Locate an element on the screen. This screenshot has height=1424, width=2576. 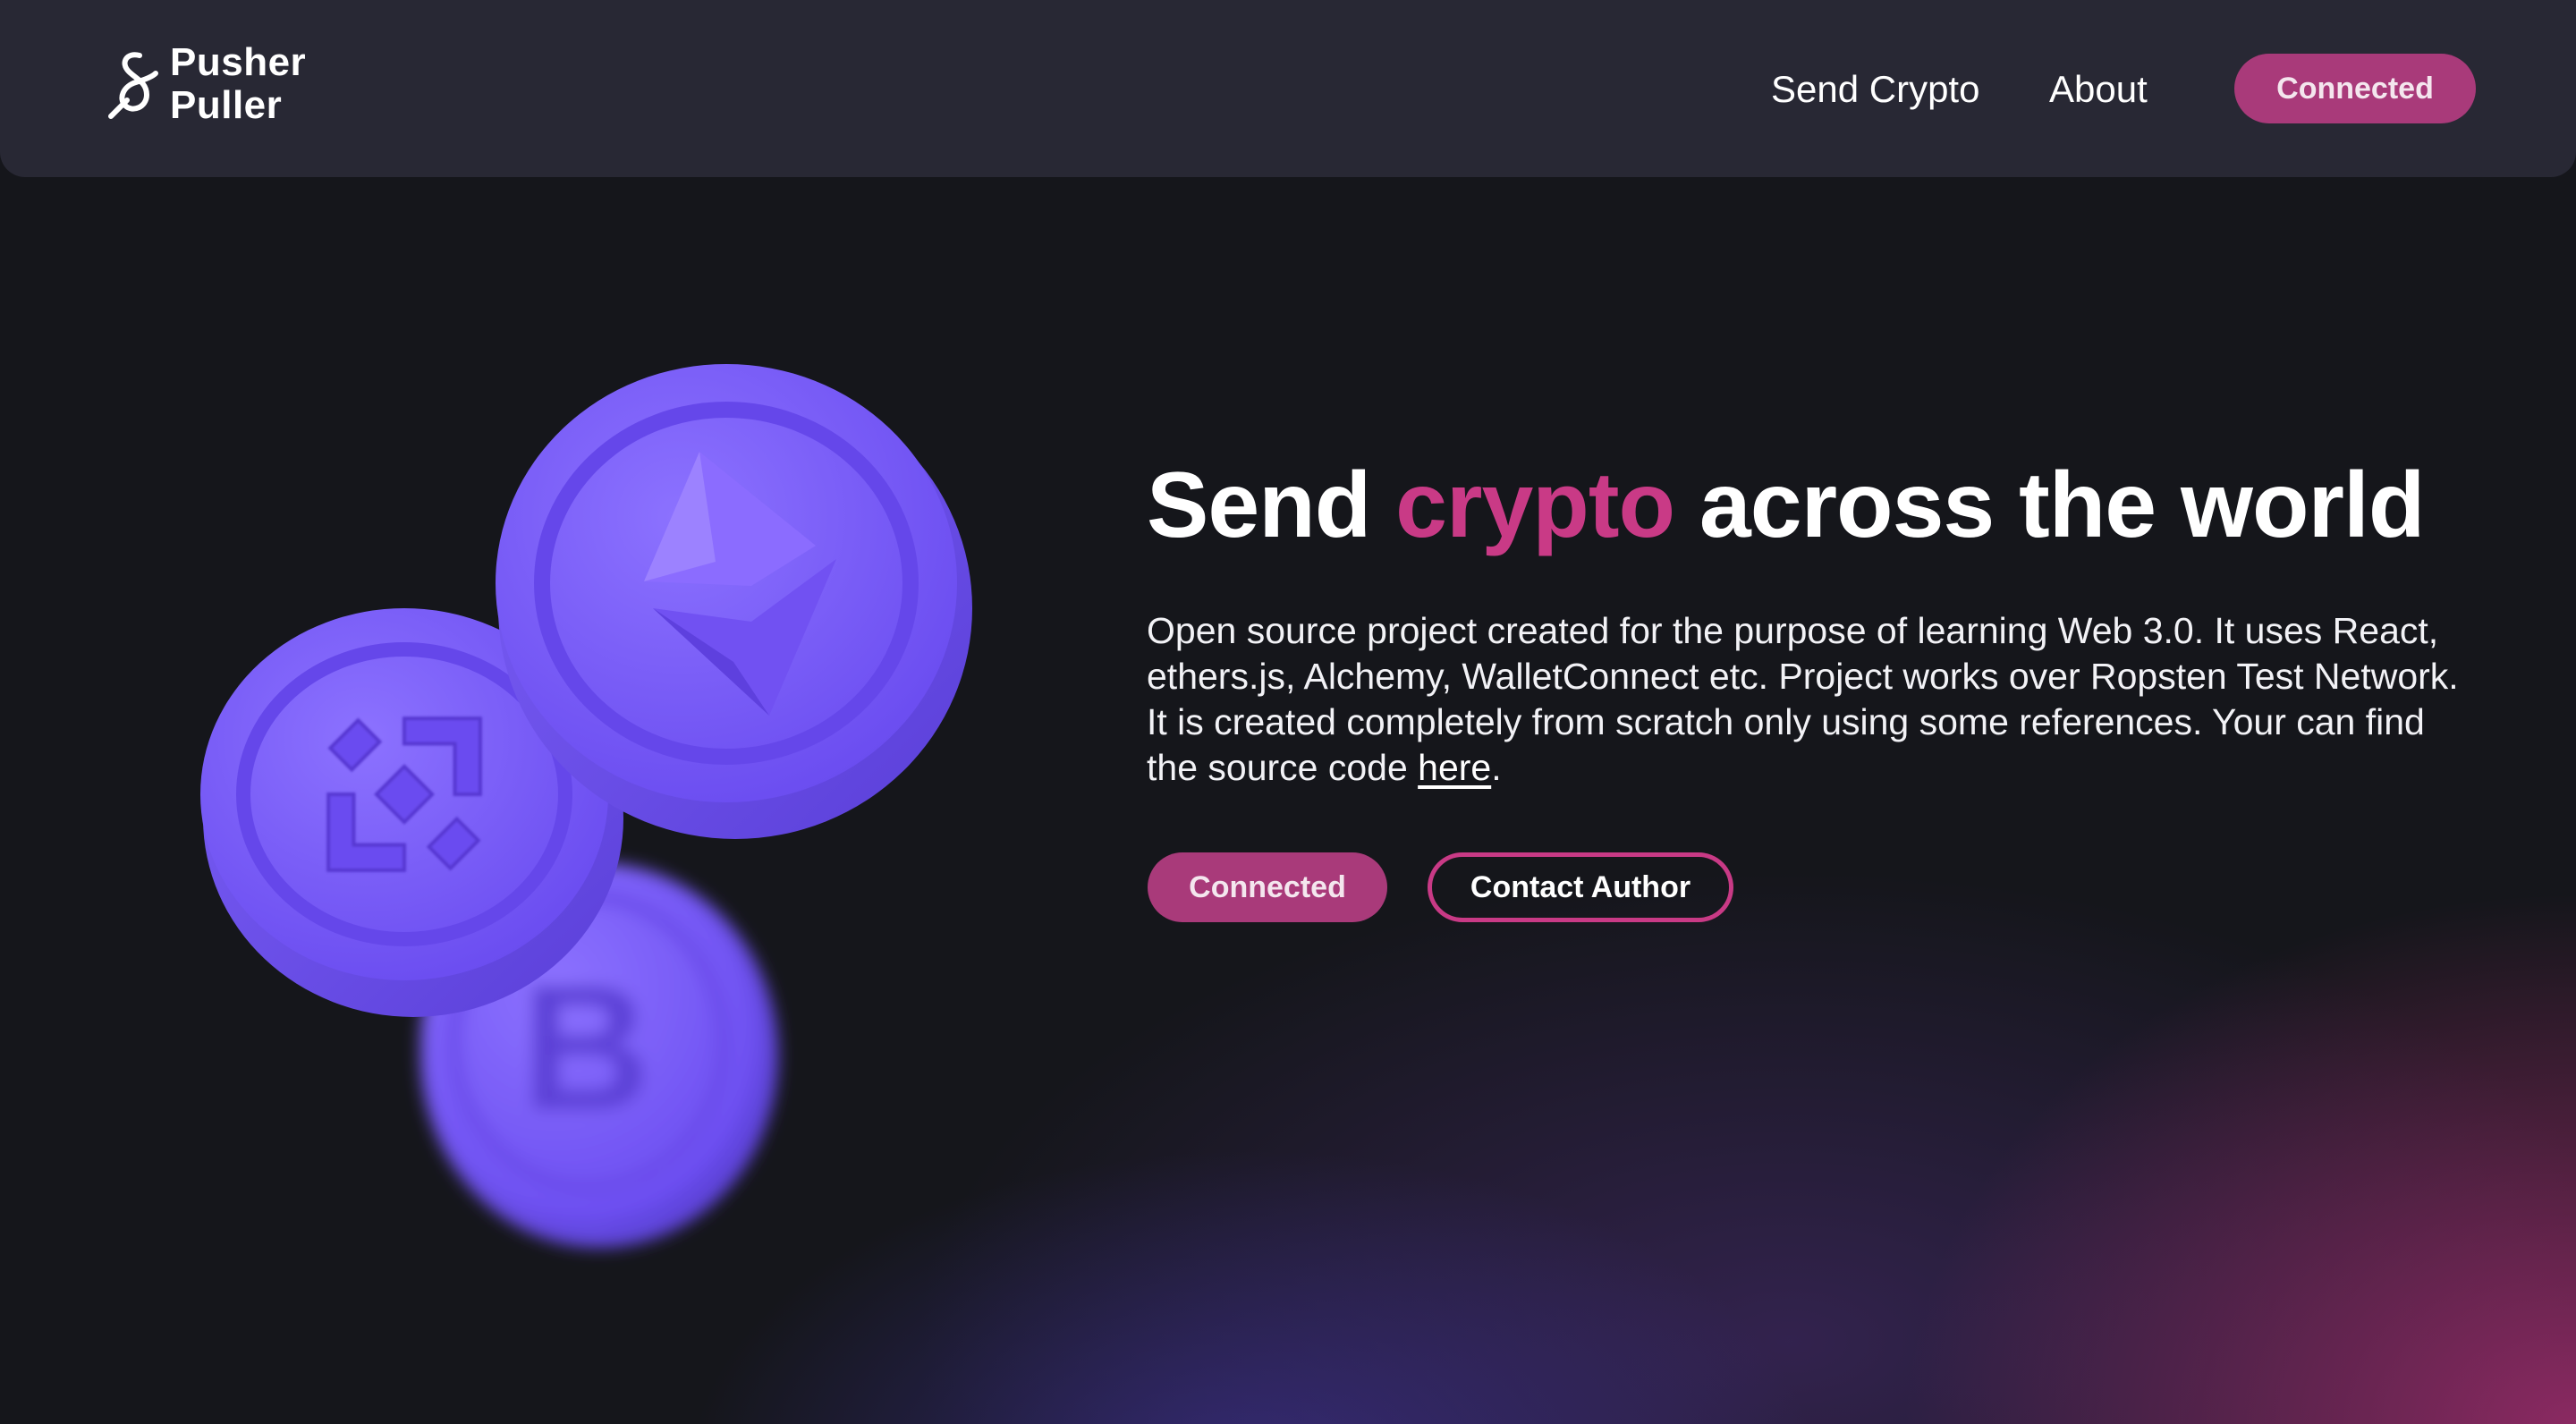
logo: Pusher Puller is located at coordinates (206, 84).